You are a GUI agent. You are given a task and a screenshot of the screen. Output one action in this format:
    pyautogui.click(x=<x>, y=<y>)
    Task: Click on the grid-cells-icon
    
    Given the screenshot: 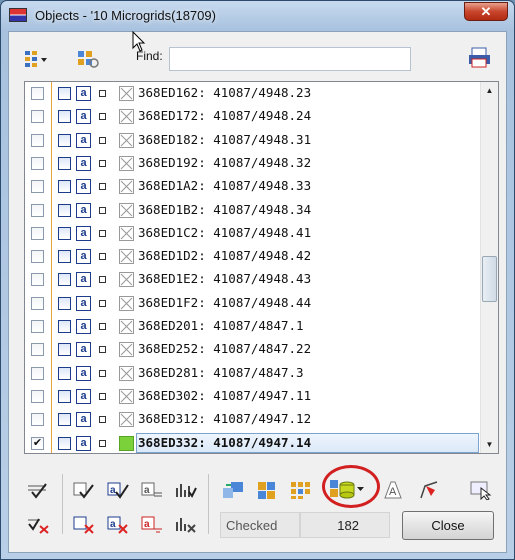 What is the action you would take?
    pyautogui.click(x=301, y=490)
    